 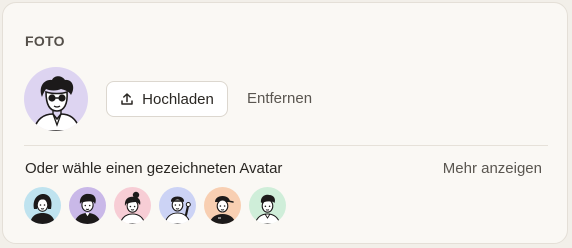 What do you see at coordinates (127, 99) in the screenshot?
I see `upload-icon` at bounding box center [127, 99].